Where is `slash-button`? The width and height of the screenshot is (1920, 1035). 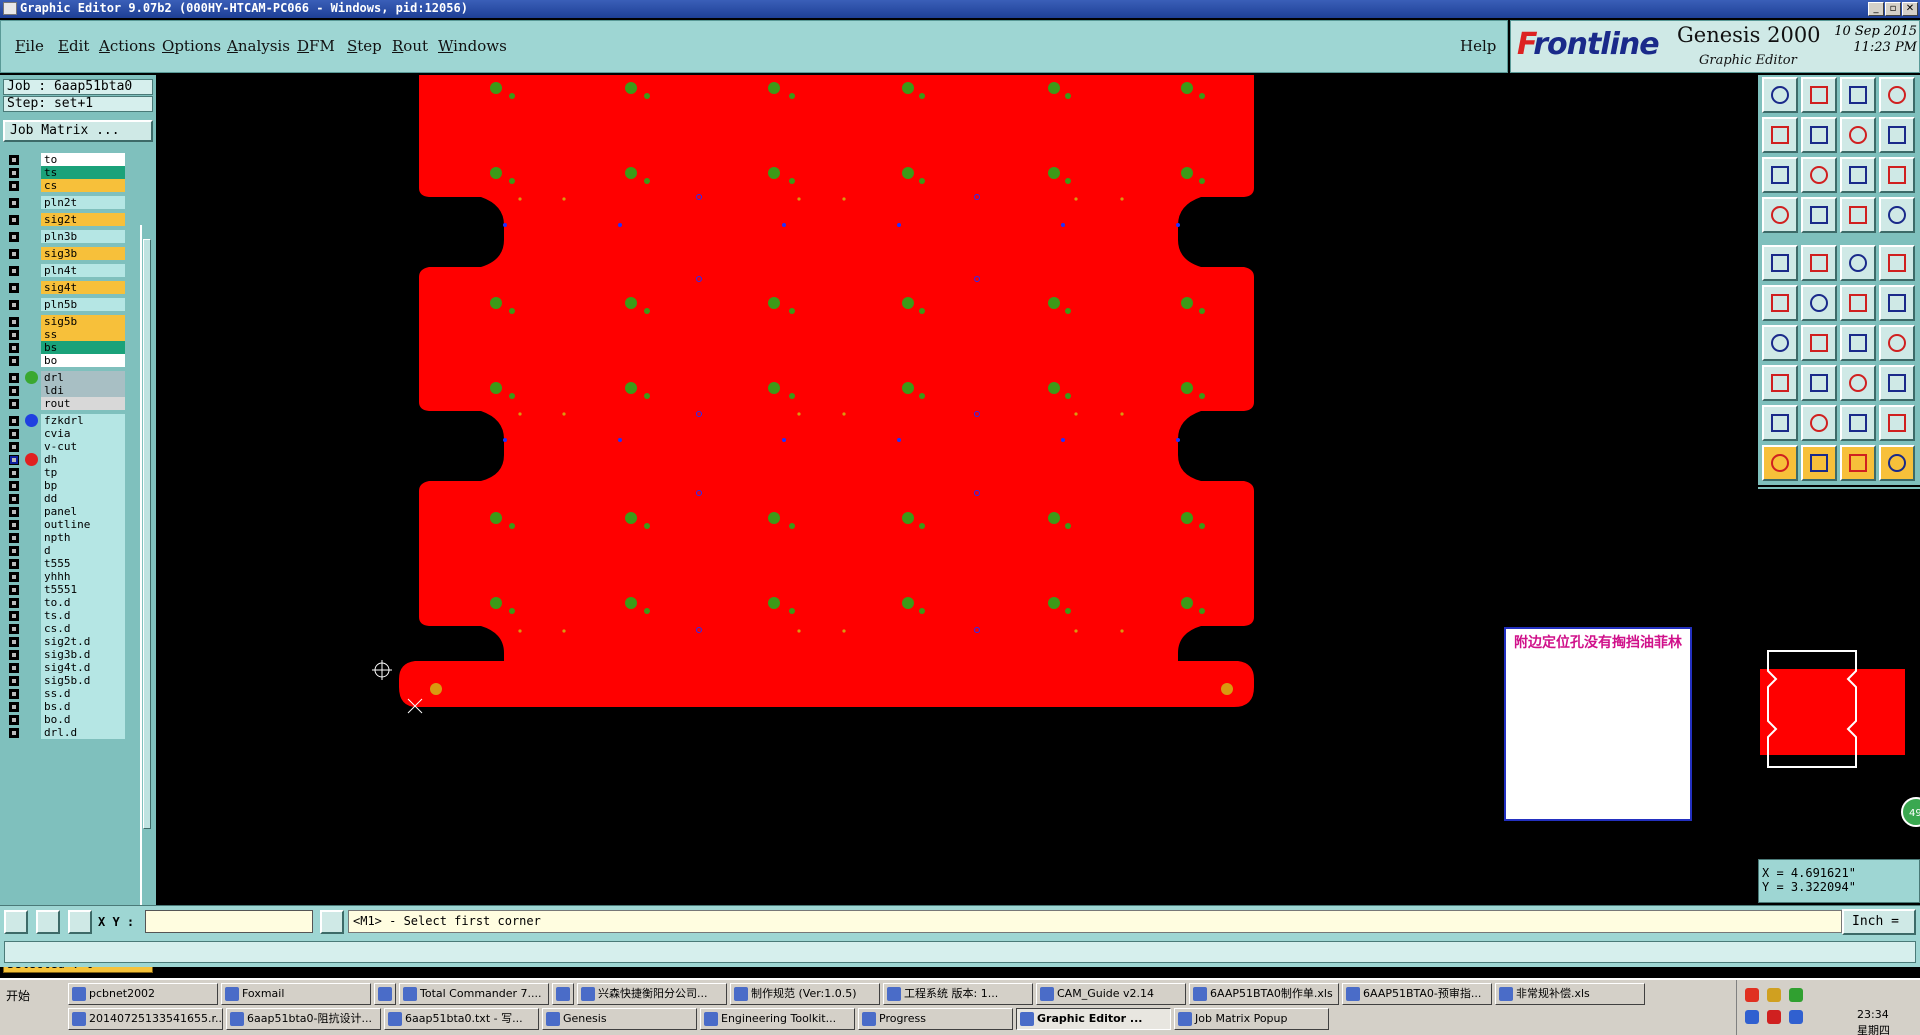 slash-button is located at coordinates (1819, 343).